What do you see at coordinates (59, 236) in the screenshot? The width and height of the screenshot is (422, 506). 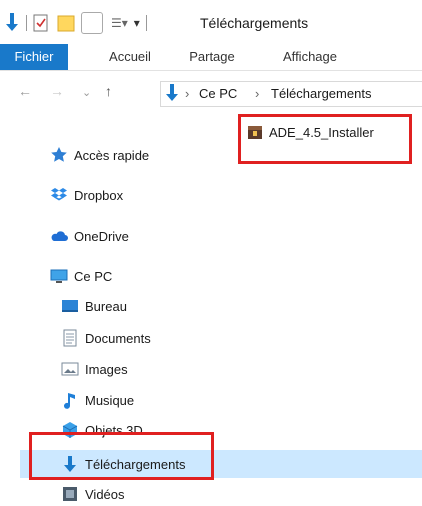 I see `onedrive-cloud-icon` at bounding box center [59, 236].